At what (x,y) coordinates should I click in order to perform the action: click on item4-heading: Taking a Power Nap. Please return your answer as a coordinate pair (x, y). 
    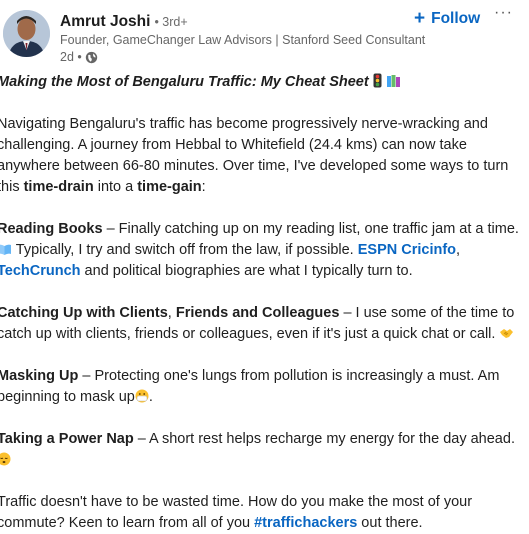
    Looking at the image, I should click on (67, 439).